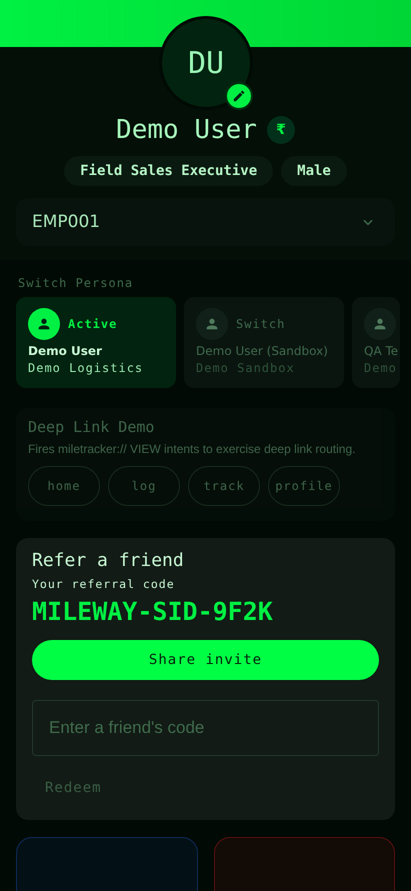 The image size is (411, 891). Describe the element at coordinates (76, 283) in the screenshot. I see `section-title: Switch Persona` at that location.